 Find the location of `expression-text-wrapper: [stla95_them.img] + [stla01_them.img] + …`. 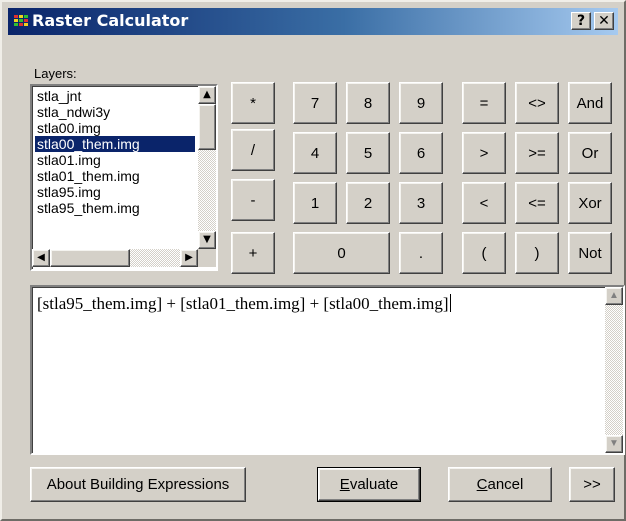

expression-text-wrapper: [stla95_them.img] + [stla01_them.img] + … is located at coordinates (244, 304).